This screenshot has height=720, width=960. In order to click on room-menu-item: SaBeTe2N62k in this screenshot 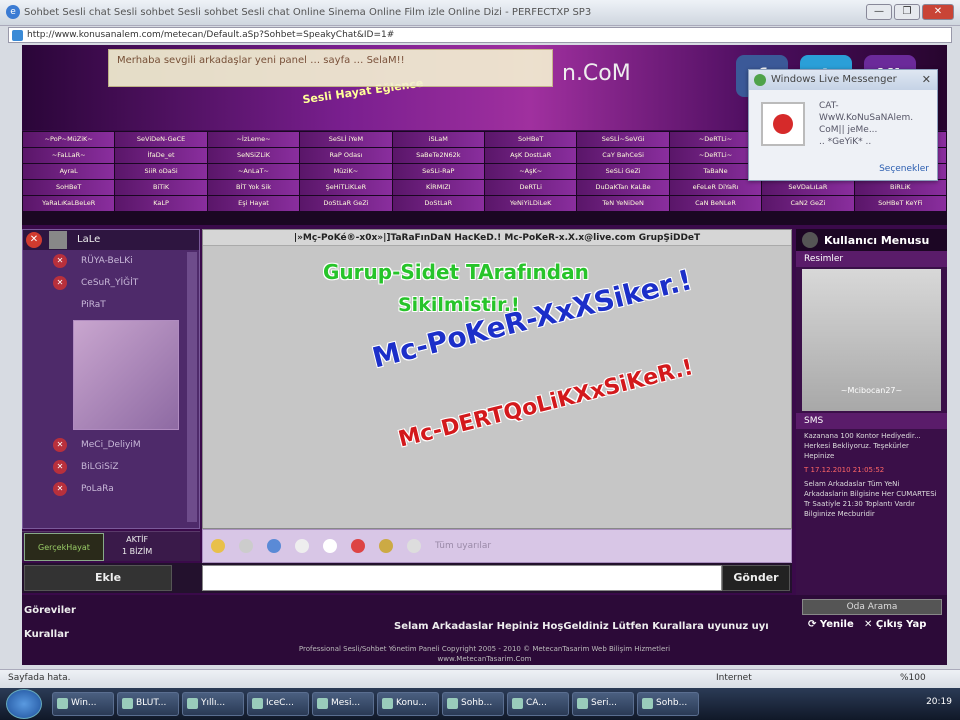, I will do `click(438, 155)`.